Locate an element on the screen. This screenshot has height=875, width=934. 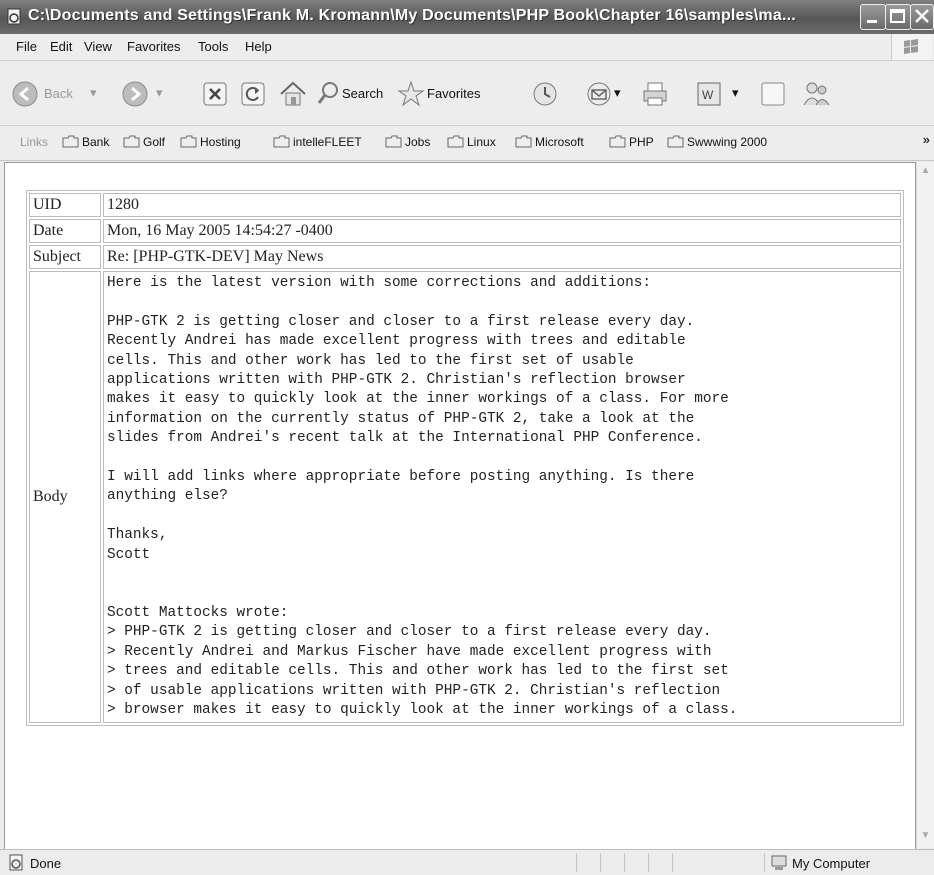
windows-logo-icon is located at coordinates (911, 46).